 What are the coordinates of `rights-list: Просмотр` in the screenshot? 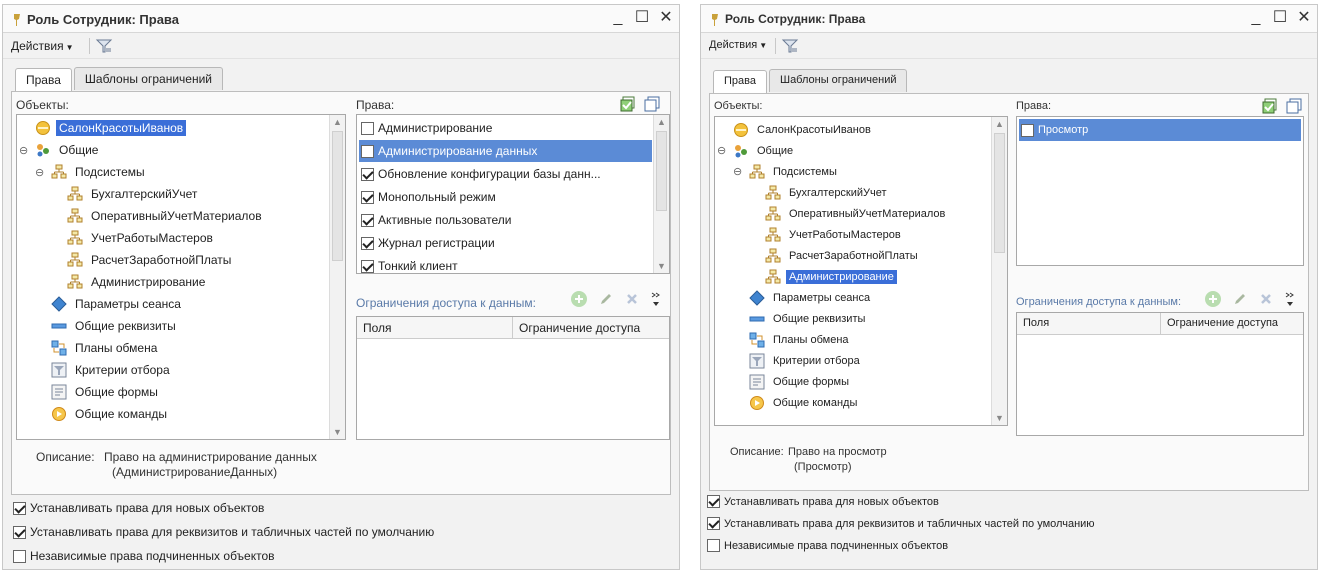 It's located at (1160, 191).